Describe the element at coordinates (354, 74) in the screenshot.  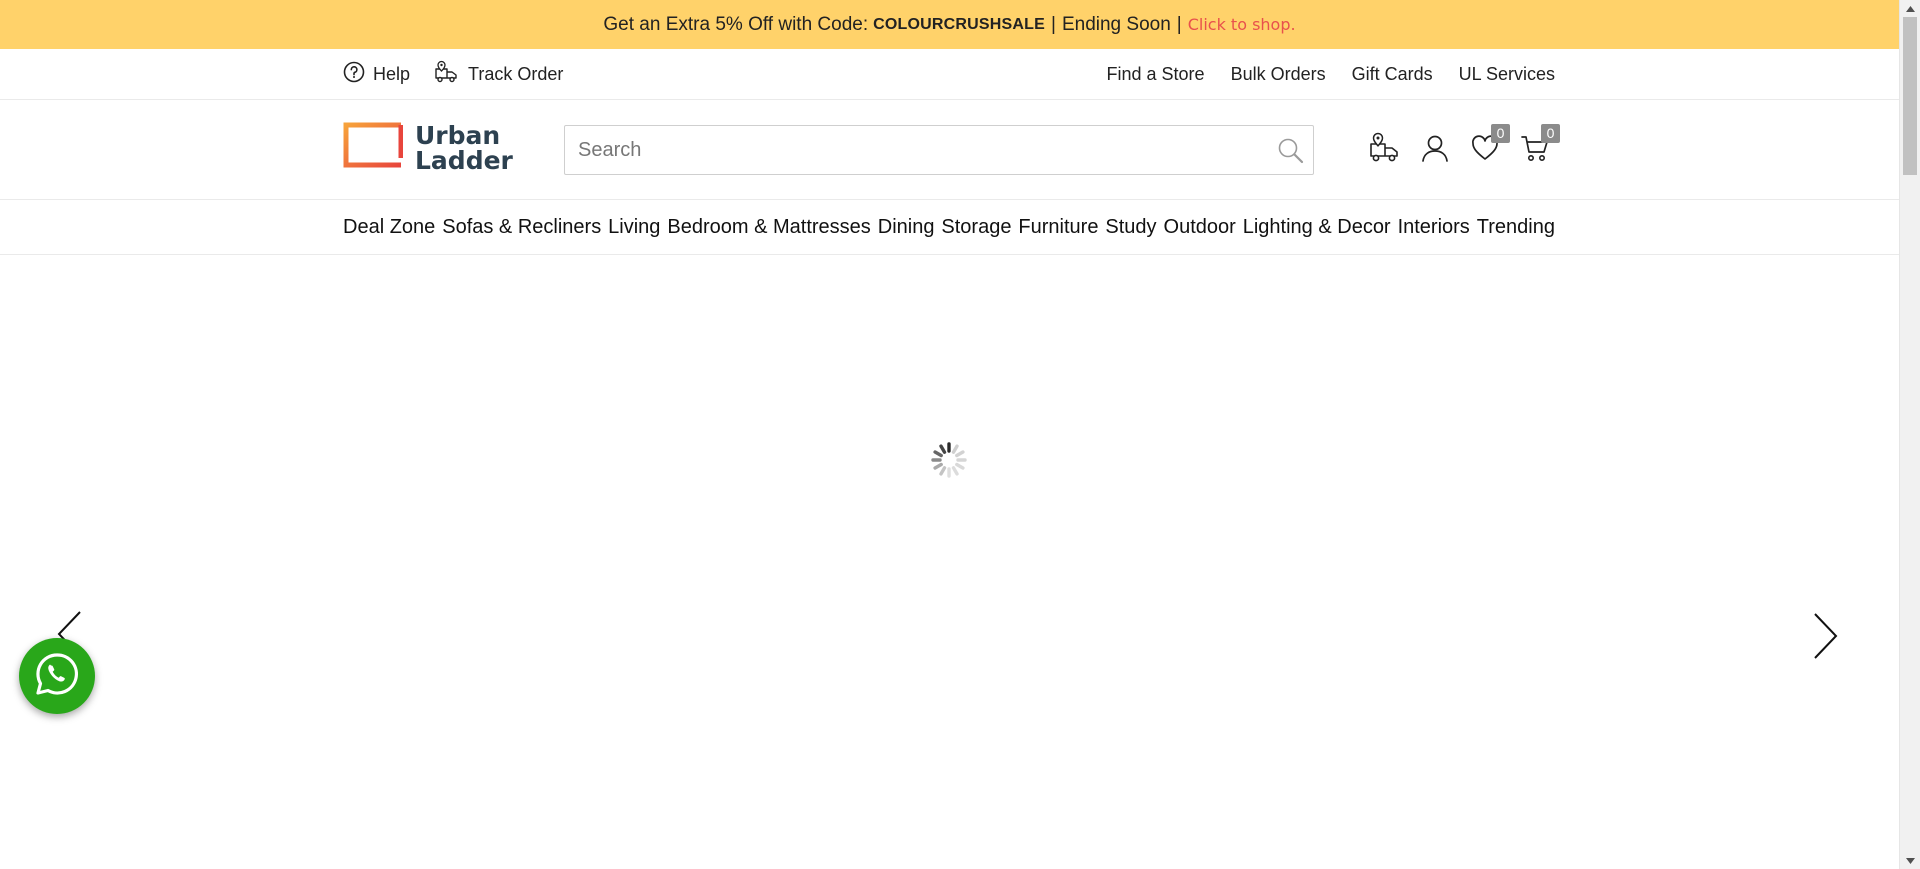
I see `help-circle-icon` at that location.